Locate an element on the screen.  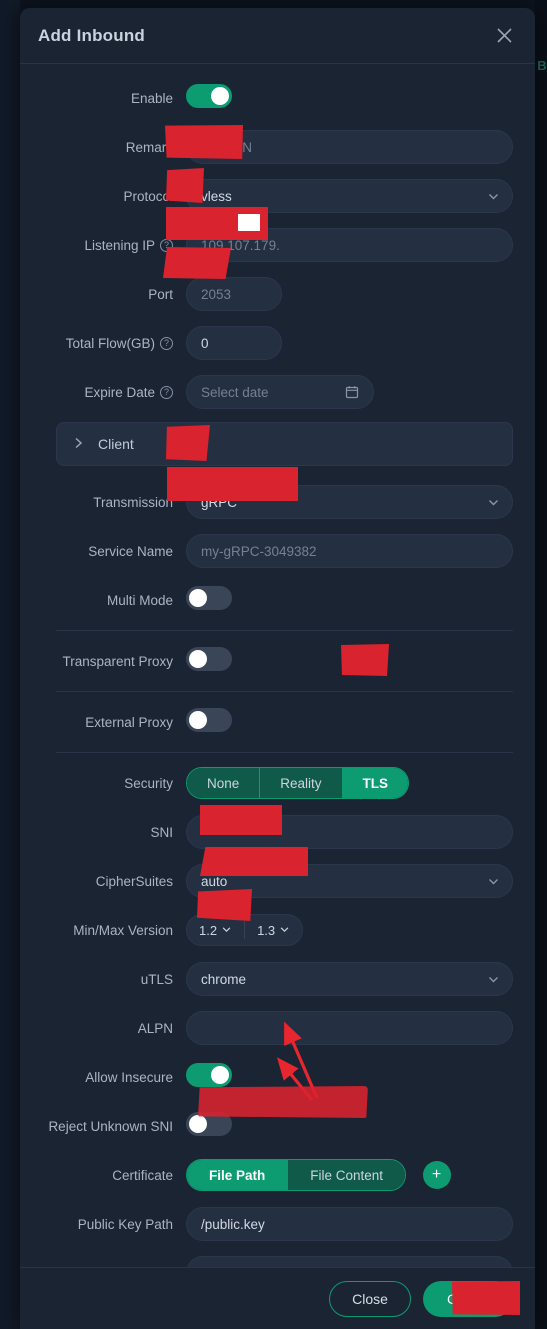
calendar-icon is located at coordinates (352, 392).